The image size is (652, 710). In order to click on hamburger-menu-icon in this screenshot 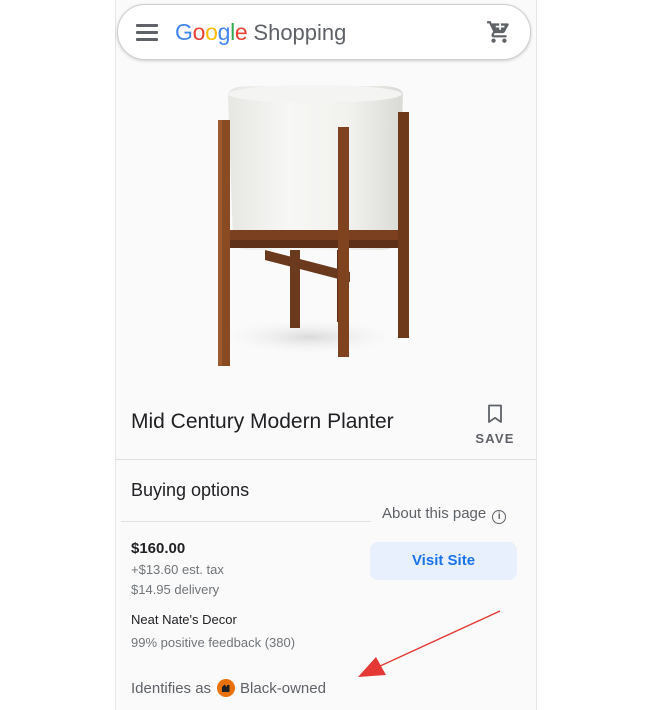, I will do `click(147, 32)`.